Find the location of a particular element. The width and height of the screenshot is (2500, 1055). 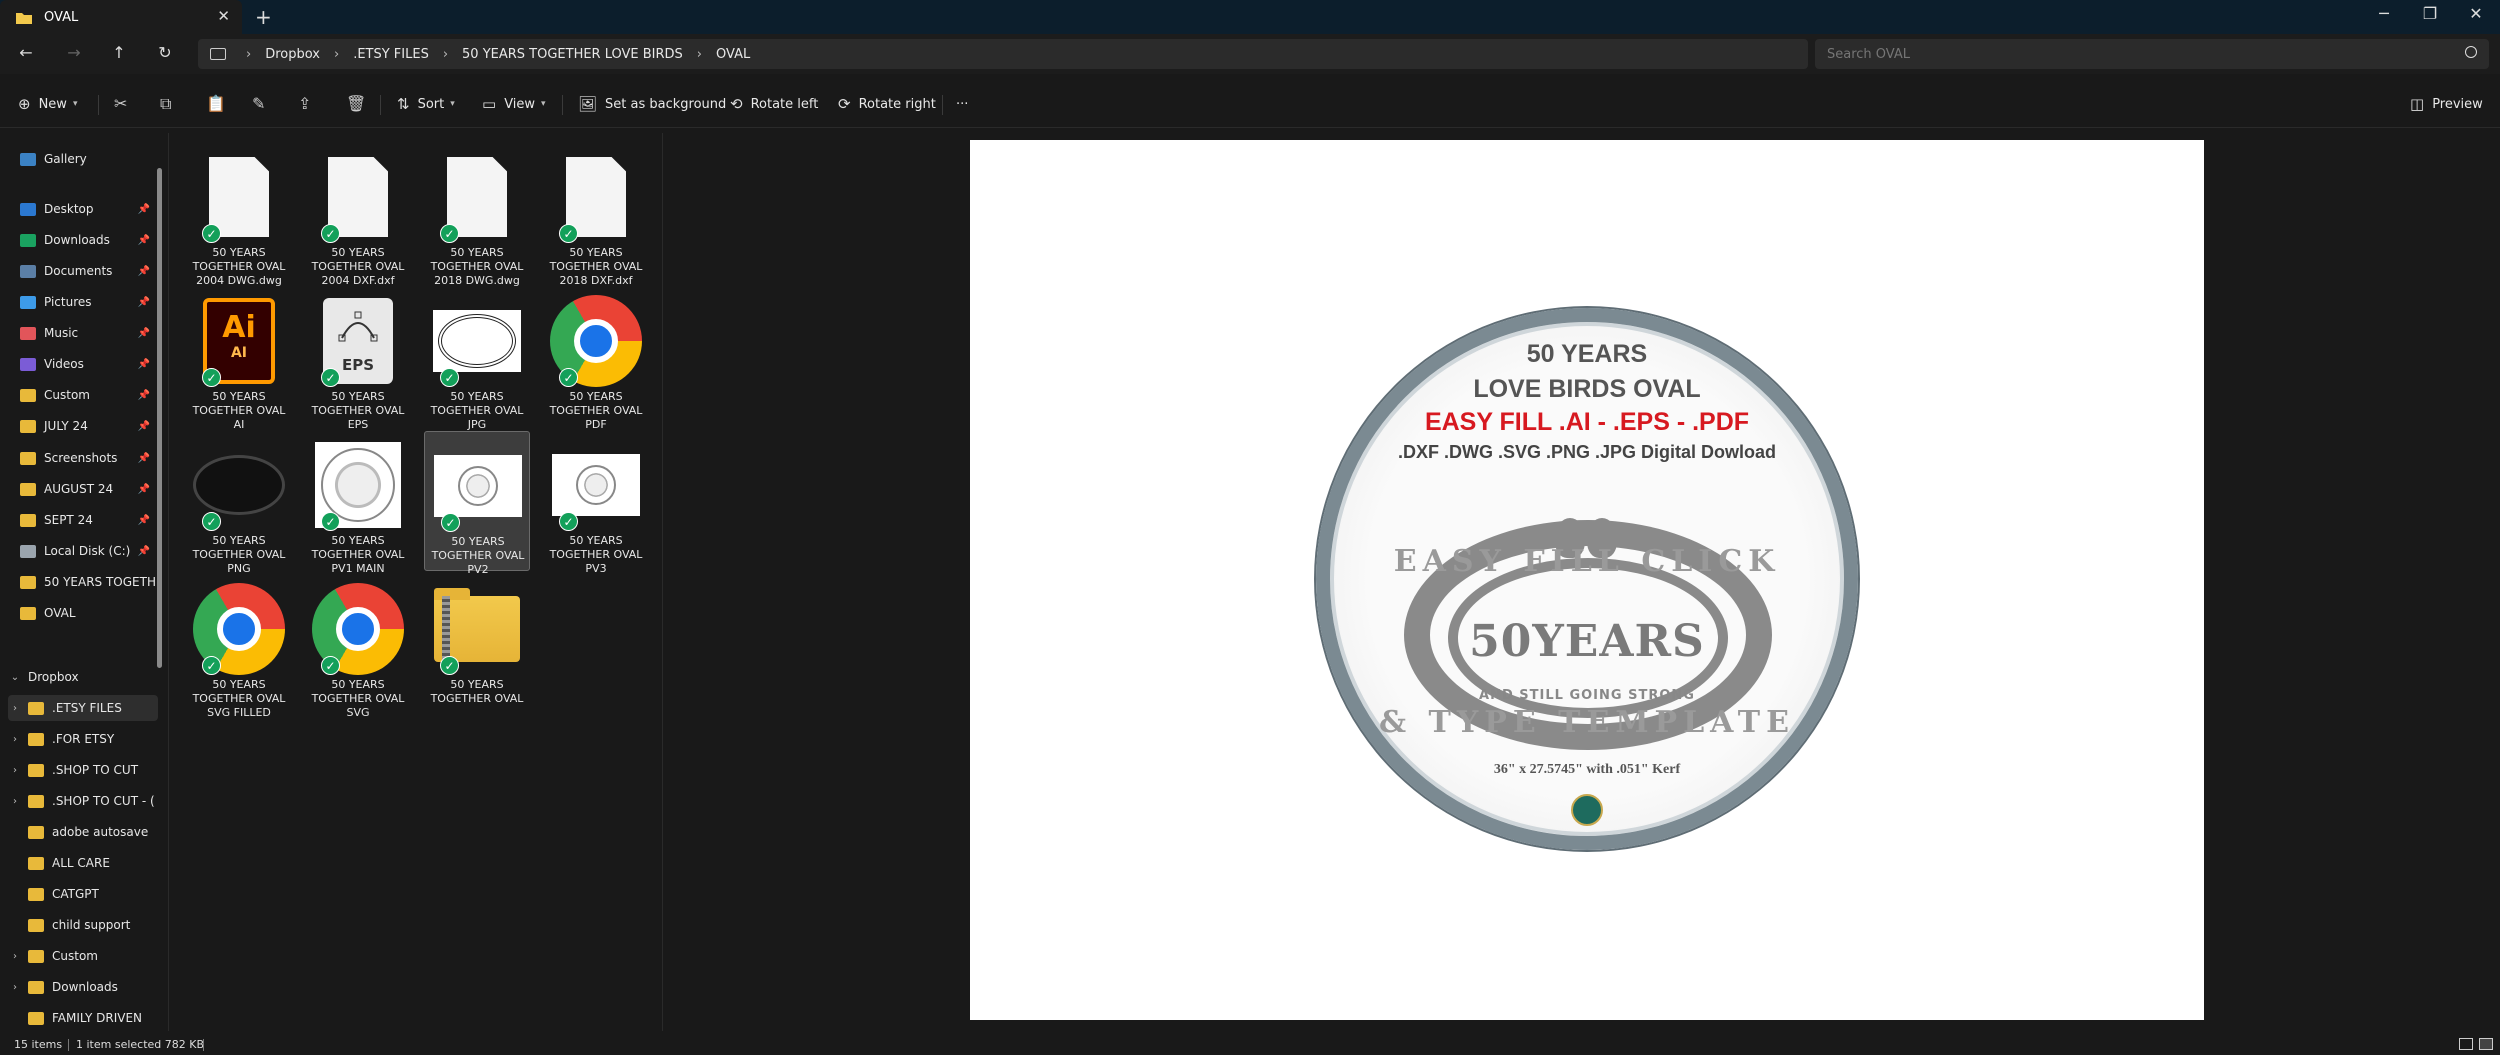

sidebar-item: Local Disk (C:) 📌 is located at coordinates (90, 551).